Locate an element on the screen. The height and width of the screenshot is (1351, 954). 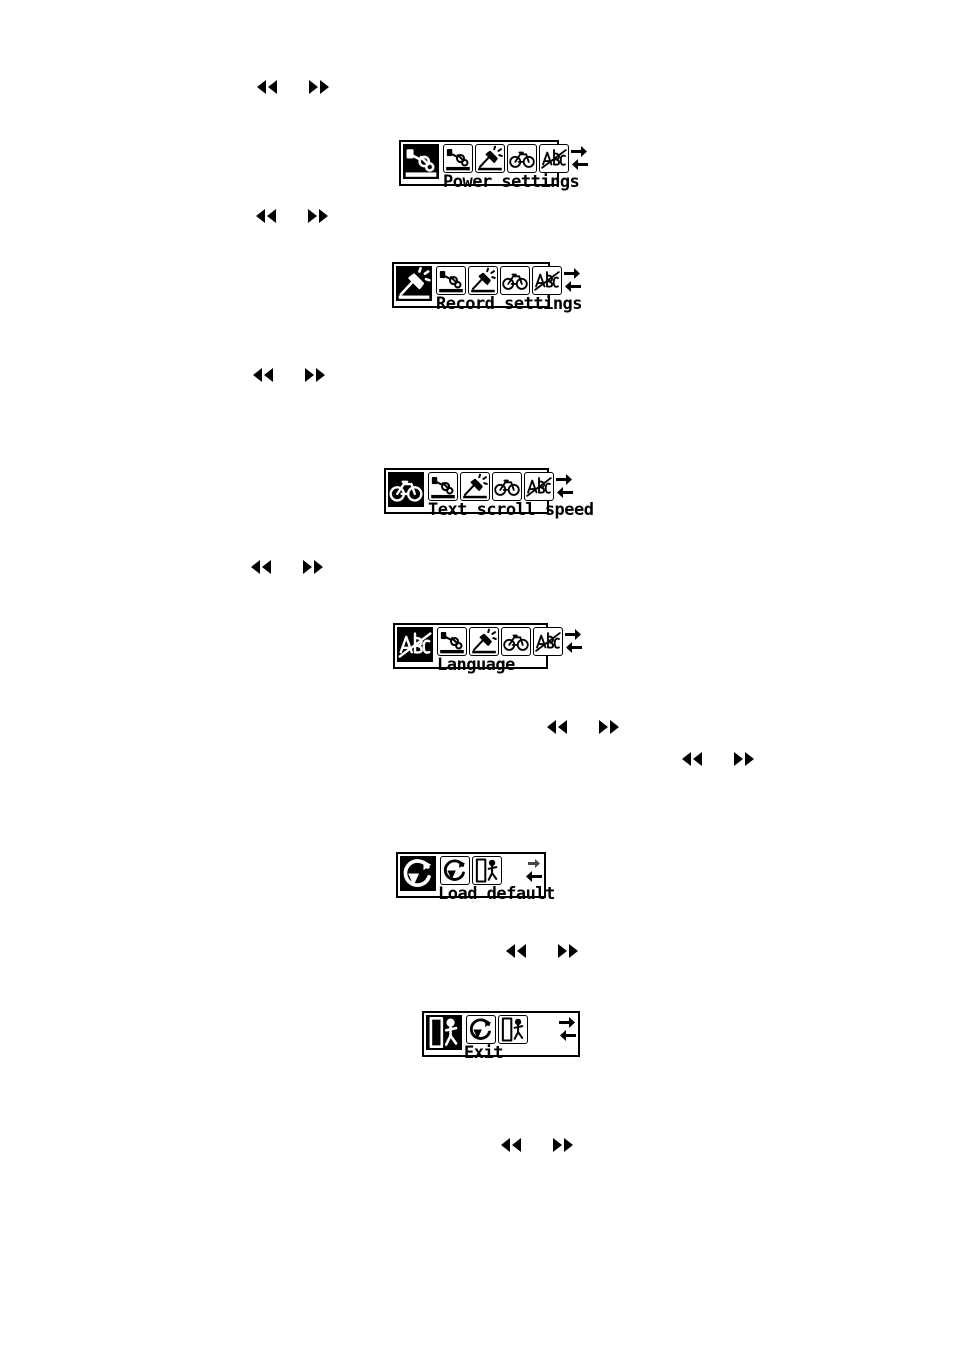
screen-exit: Exit is located at coordinates (501, 1036).